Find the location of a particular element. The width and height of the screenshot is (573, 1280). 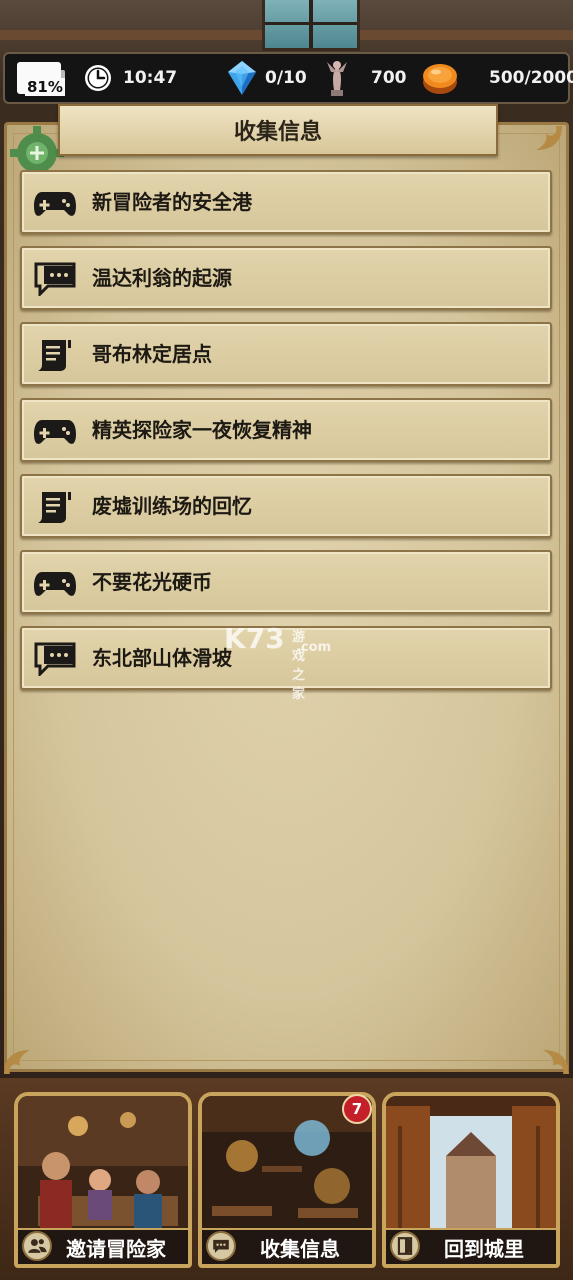

list-item-label: 新冒险者的安全港 is located at coordinates (172, 202).